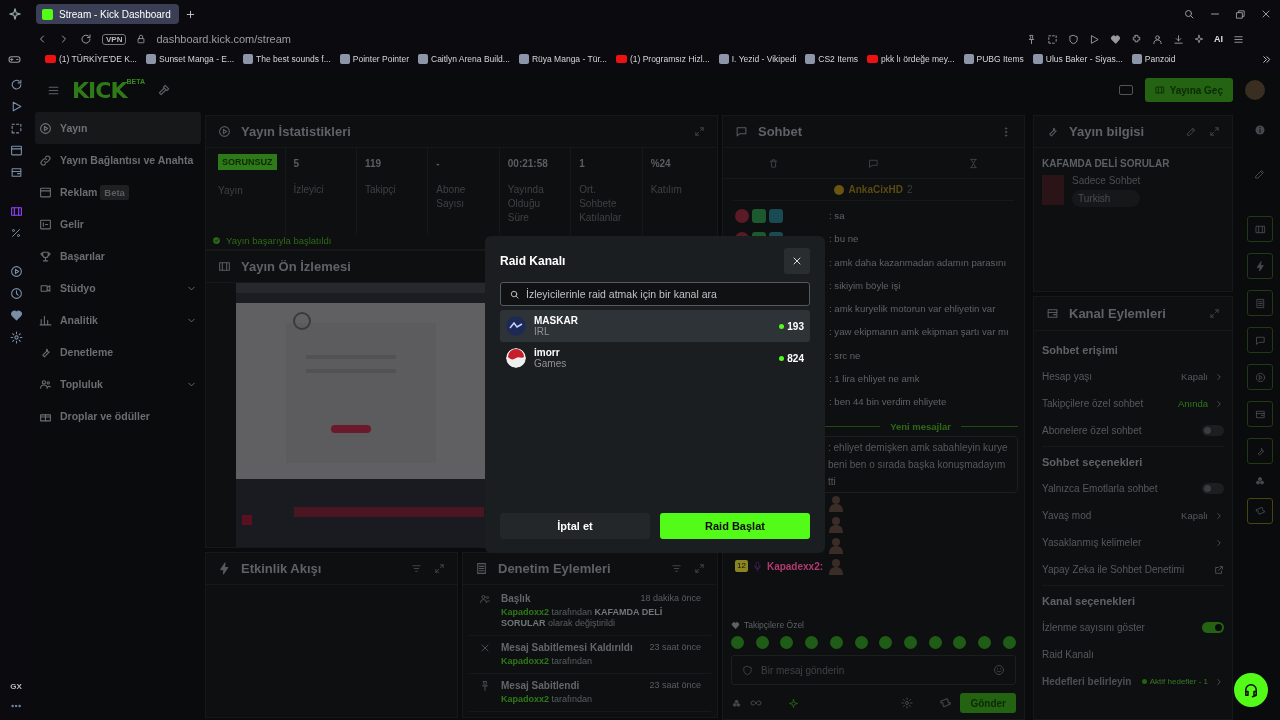 The height and width of the screenshot is (720, 1280). Describe the element at coordinates (1073, 39) in the screenshot. I see `shield-icon` at that location.